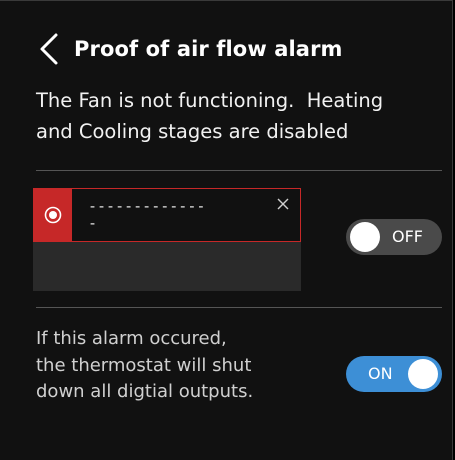 The image size is (455, 460). Describe the element at coordinates (144, 365) in the screenshot. I see `shutdown-description-line: the thermostat will shut` at that location.